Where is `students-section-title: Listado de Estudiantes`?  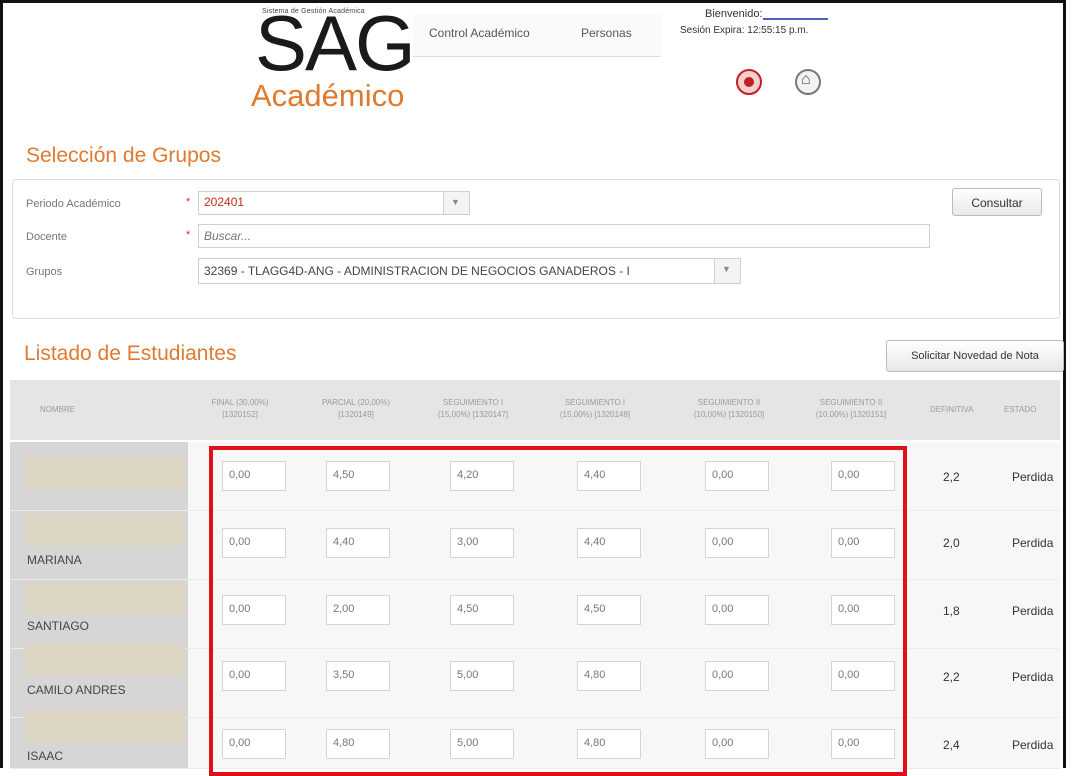
students-section-title: Listado de Estudiantes is located at coordinates (130, 353).